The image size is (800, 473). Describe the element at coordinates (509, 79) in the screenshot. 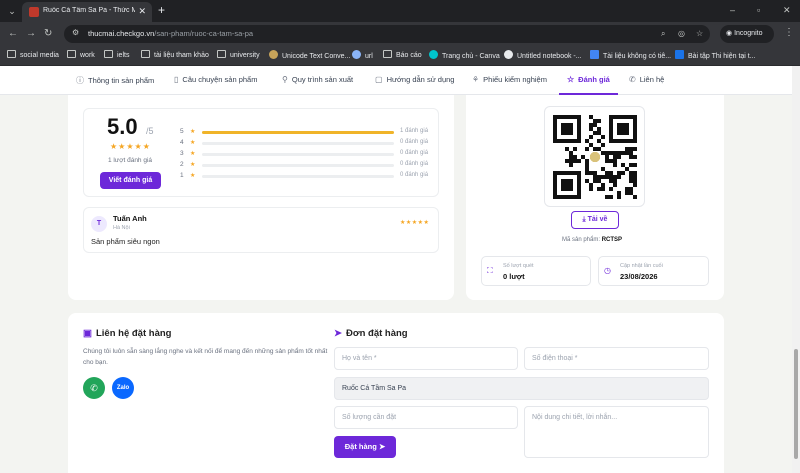

I see `tab-test-certificate: ⚘ Phiếu kiểm nghiệm` at that location.